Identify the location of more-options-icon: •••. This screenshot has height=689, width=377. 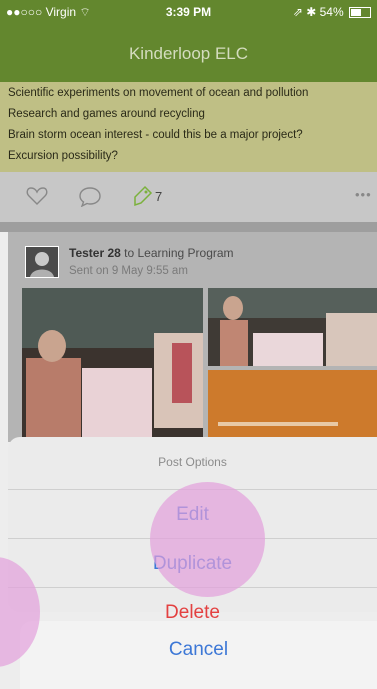
(363, 194).